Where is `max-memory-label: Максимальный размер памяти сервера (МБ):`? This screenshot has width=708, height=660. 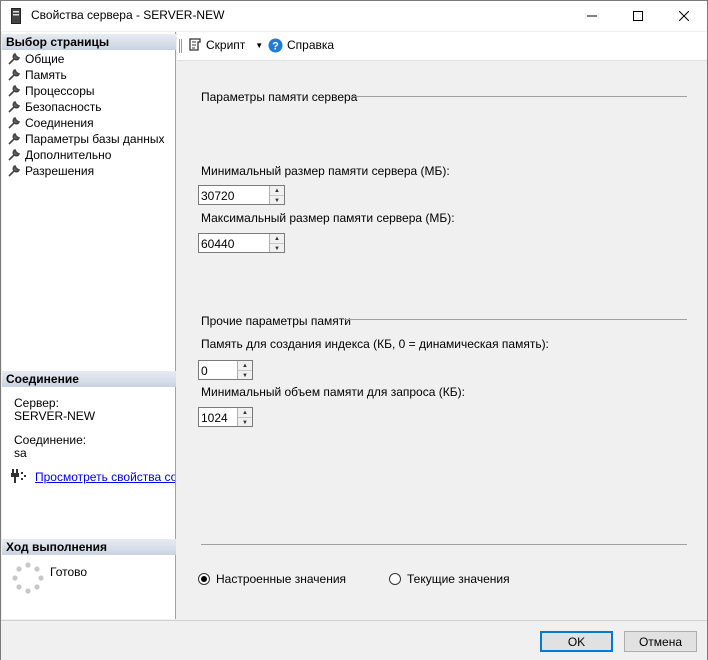
max-memory-label: Максимальный размер памяти сервера (МБ): is located at coordinates (328, 218).